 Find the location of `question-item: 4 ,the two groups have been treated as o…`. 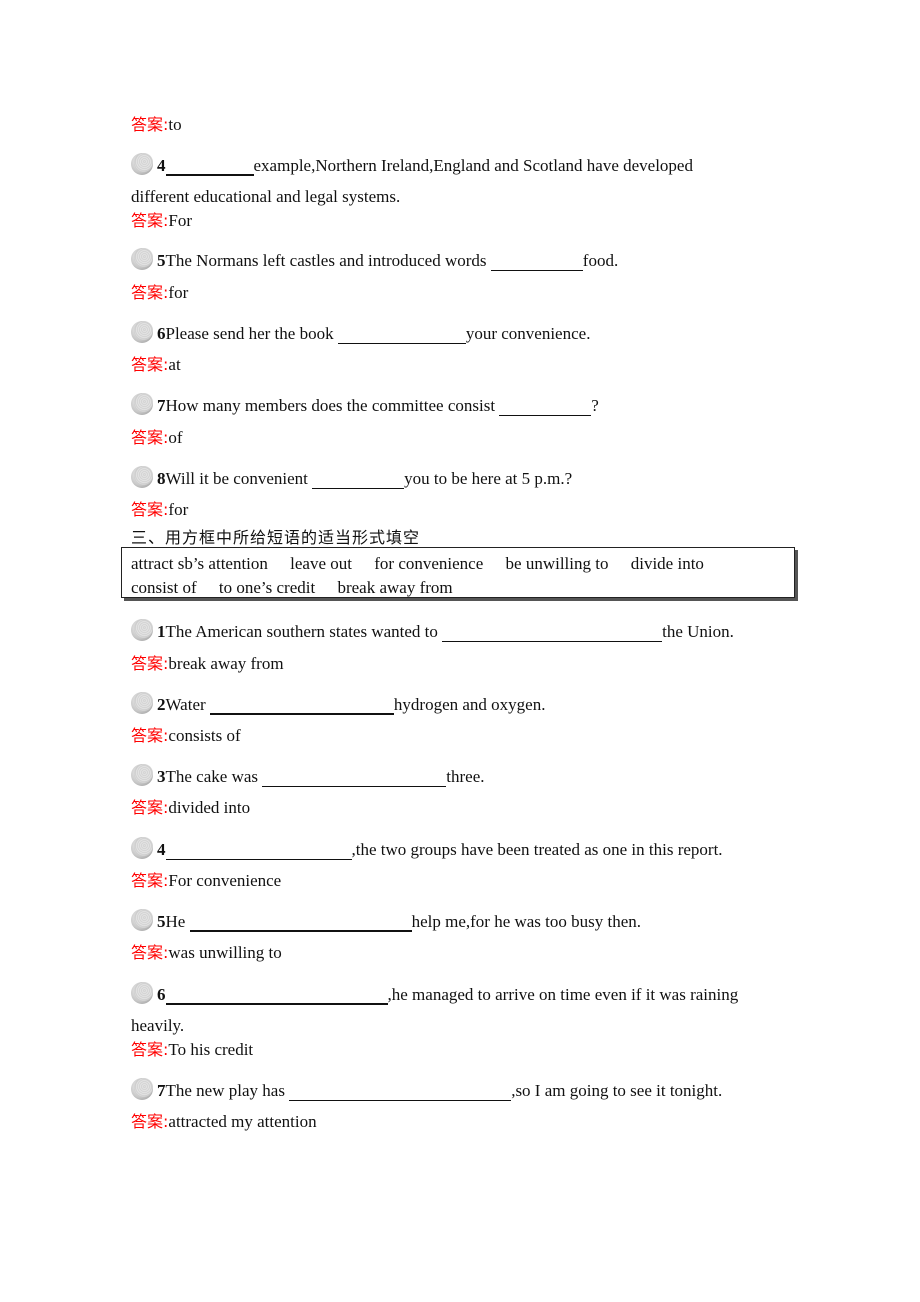

question-item: 4 ,the two groups have been treated as o… is located at coordinates (427, 848).